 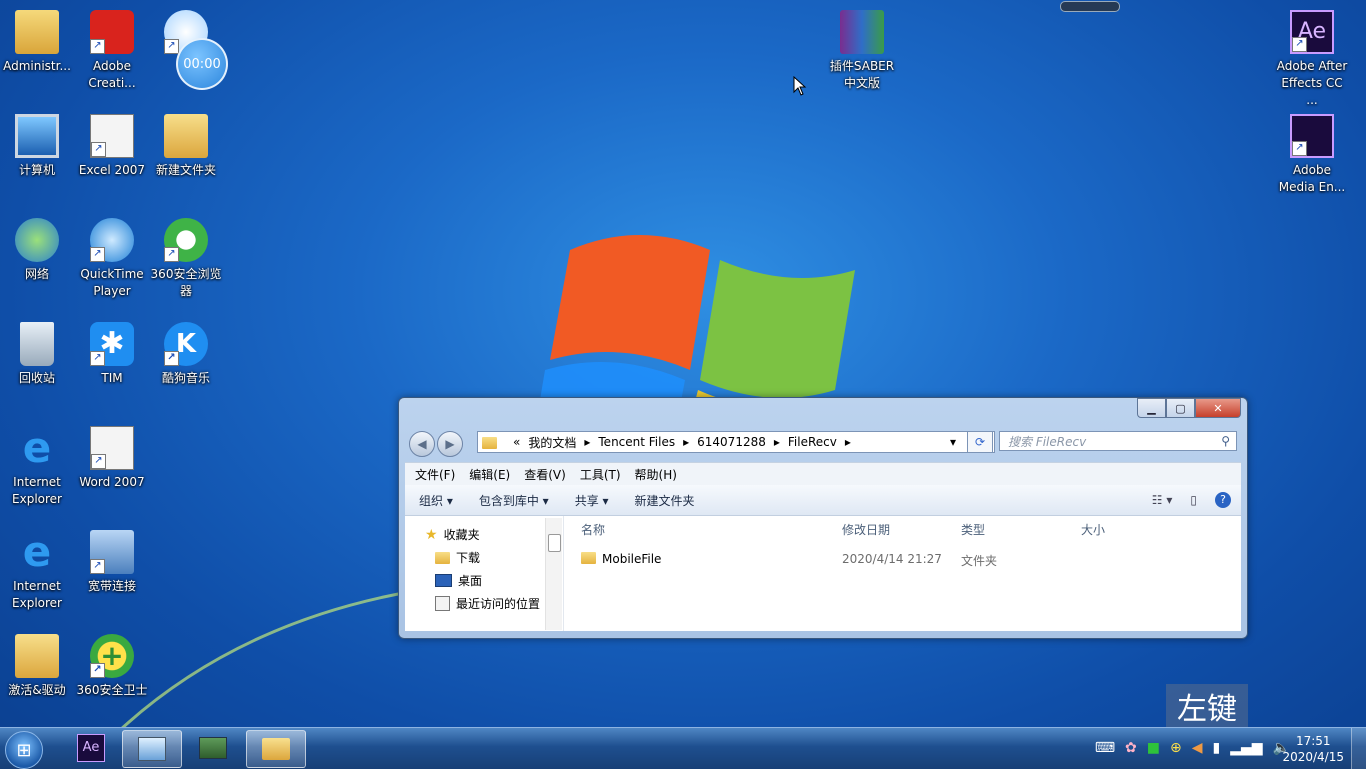 I want to click on green-square-icon: ■, so click(x=1153, y=748).